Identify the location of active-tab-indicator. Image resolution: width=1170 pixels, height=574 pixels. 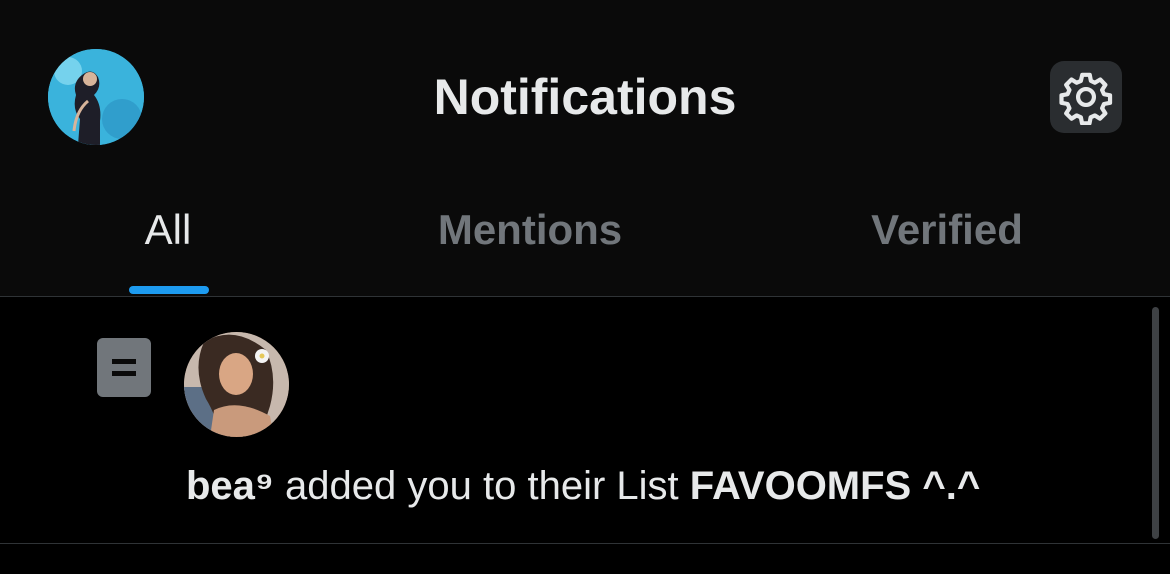
(169, 290).